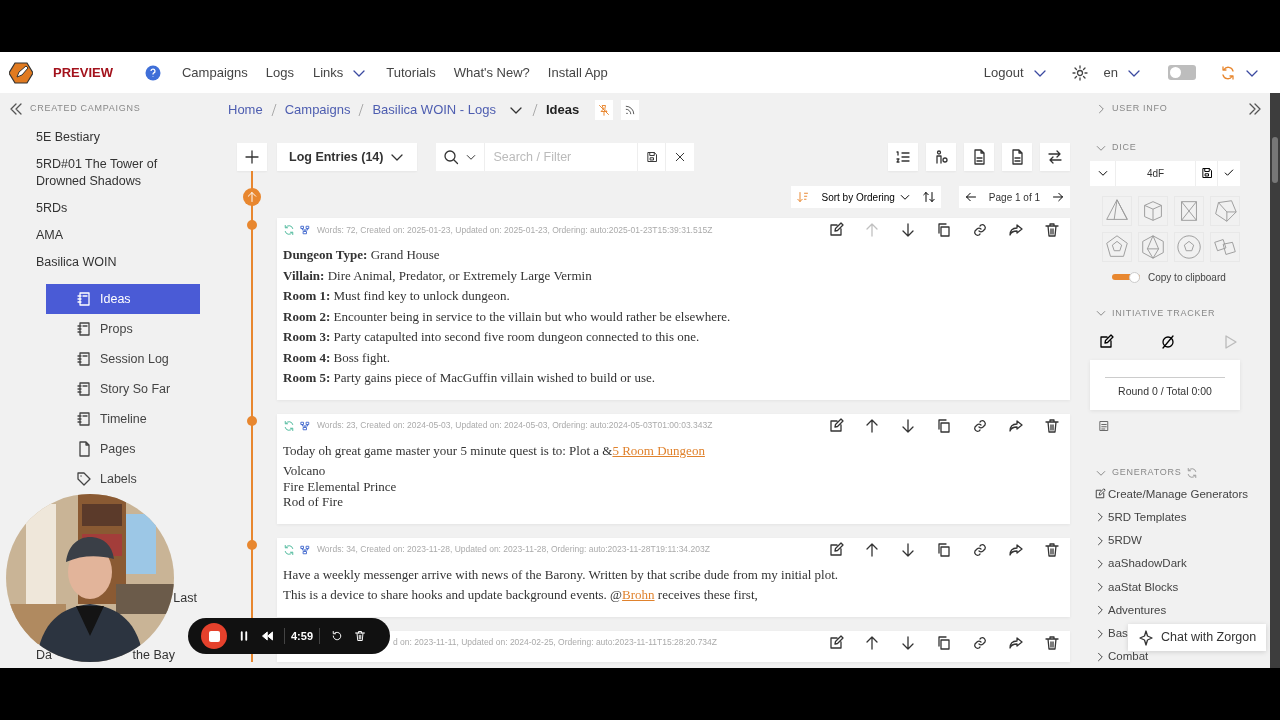 This screenshot has height=720, width=1280. What do you see at coordinates (252, 544) in the screenshot?
I see `timeline-dot` at bounding box center [252, 544].